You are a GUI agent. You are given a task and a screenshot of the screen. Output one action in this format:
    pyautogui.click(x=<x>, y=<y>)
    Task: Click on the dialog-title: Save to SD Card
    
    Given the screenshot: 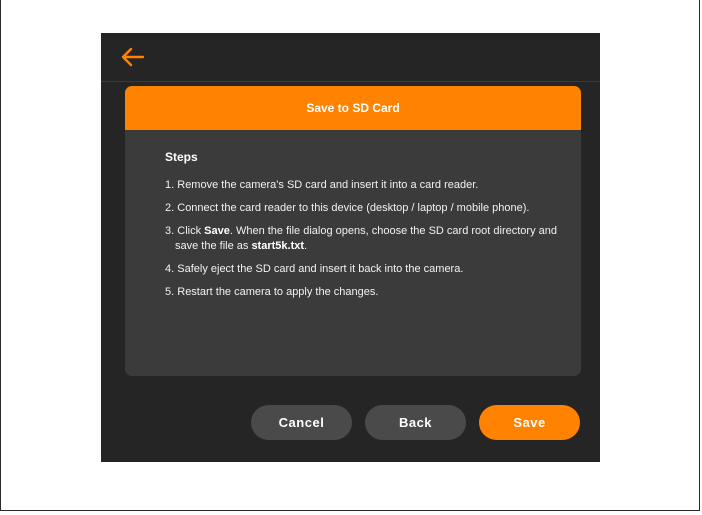 What is the action you would take?
    pyautogui.click(x=353, y=108)
    